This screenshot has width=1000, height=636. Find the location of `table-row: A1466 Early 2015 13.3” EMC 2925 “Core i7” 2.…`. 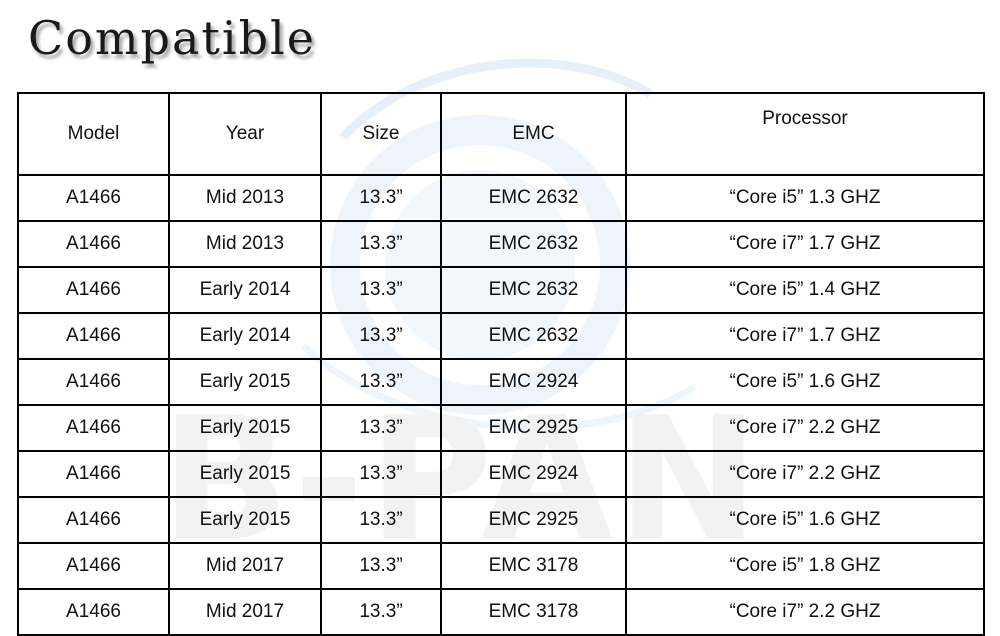

table-row: A1466 Early 2015 13.3” EMC 2925 “Core i7” 2.… is located at coordinates (501, 428).